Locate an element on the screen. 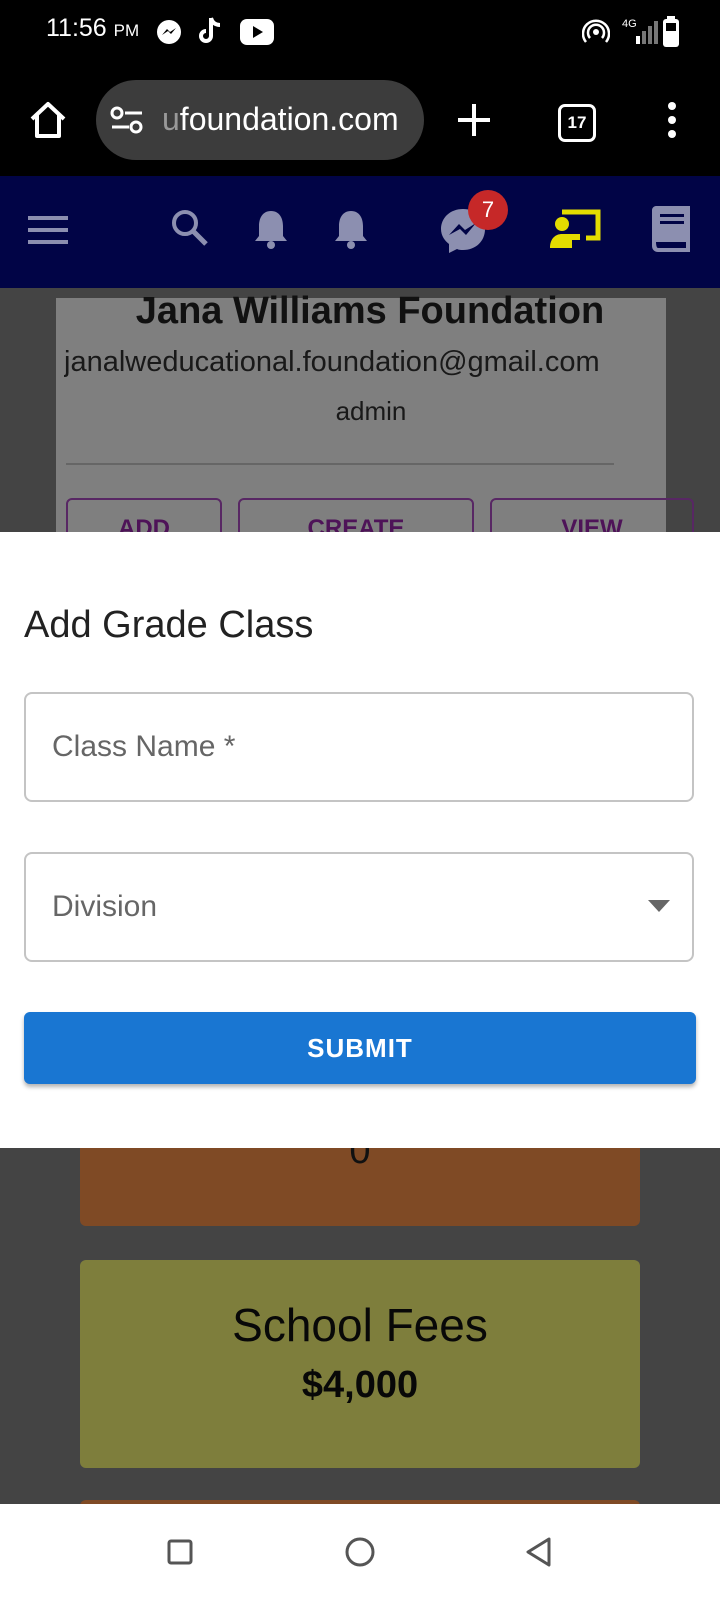  class-name-field: Class Name * is located at coordinates (359, 747).